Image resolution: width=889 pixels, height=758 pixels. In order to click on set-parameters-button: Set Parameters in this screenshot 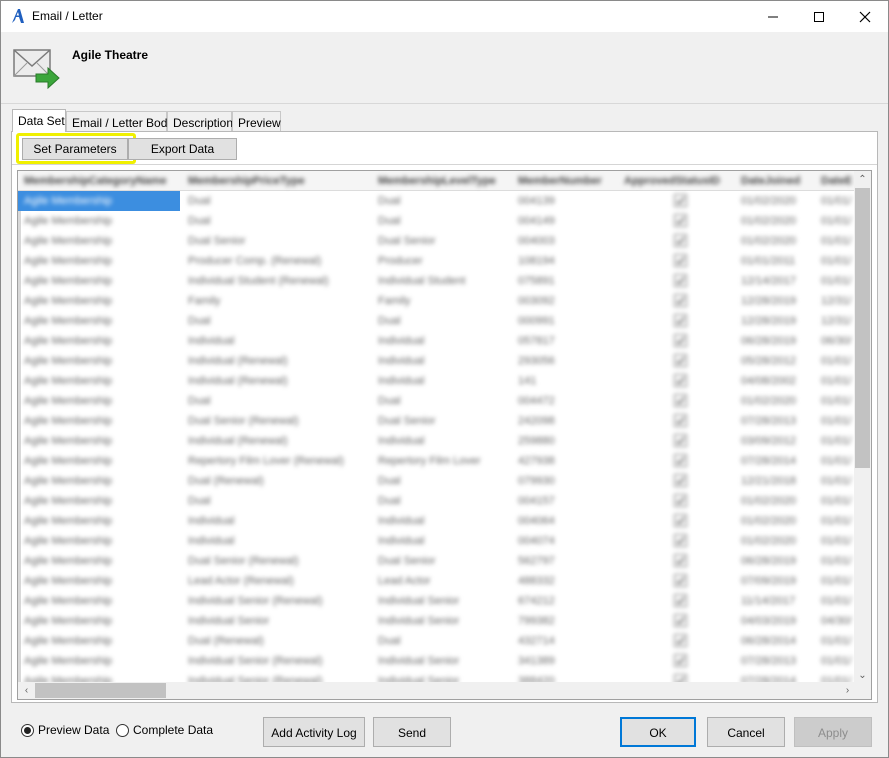, I will do `click(75, 149)`.